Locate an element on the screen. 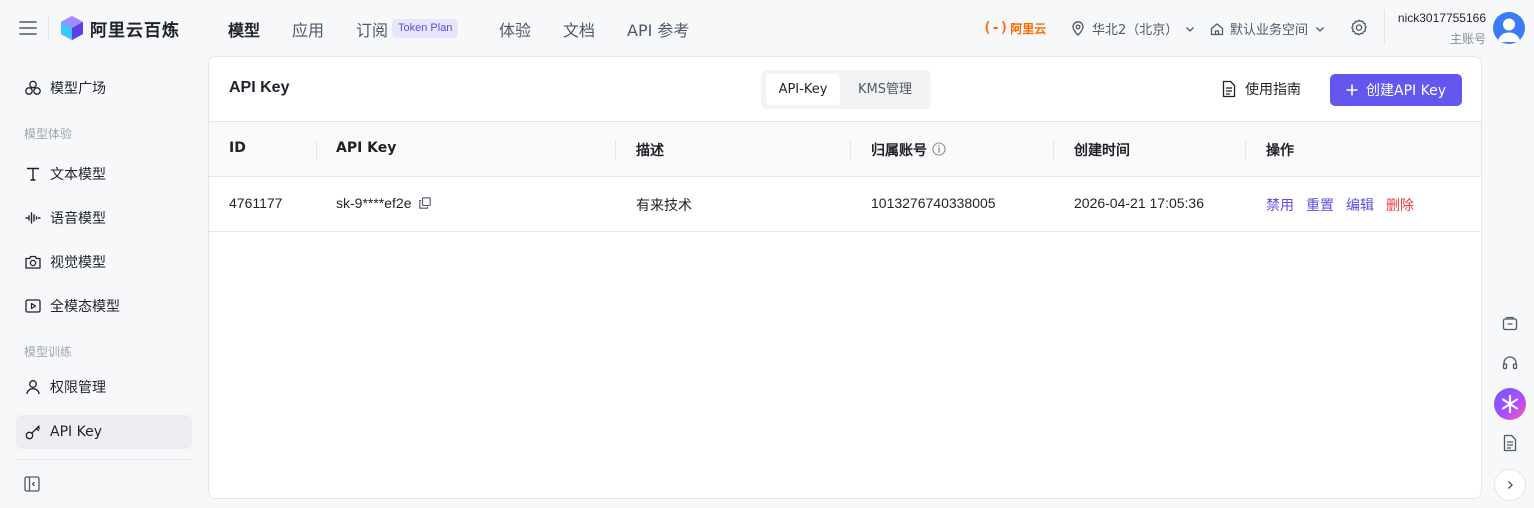  reset-link: 重置 is located at coordinates (1320, 205).